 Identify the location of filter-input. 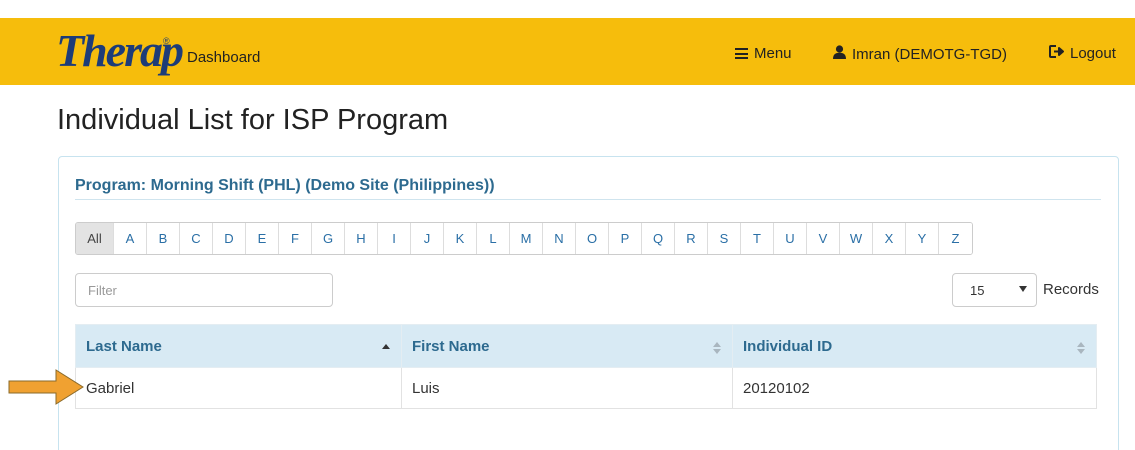
(204, 290).